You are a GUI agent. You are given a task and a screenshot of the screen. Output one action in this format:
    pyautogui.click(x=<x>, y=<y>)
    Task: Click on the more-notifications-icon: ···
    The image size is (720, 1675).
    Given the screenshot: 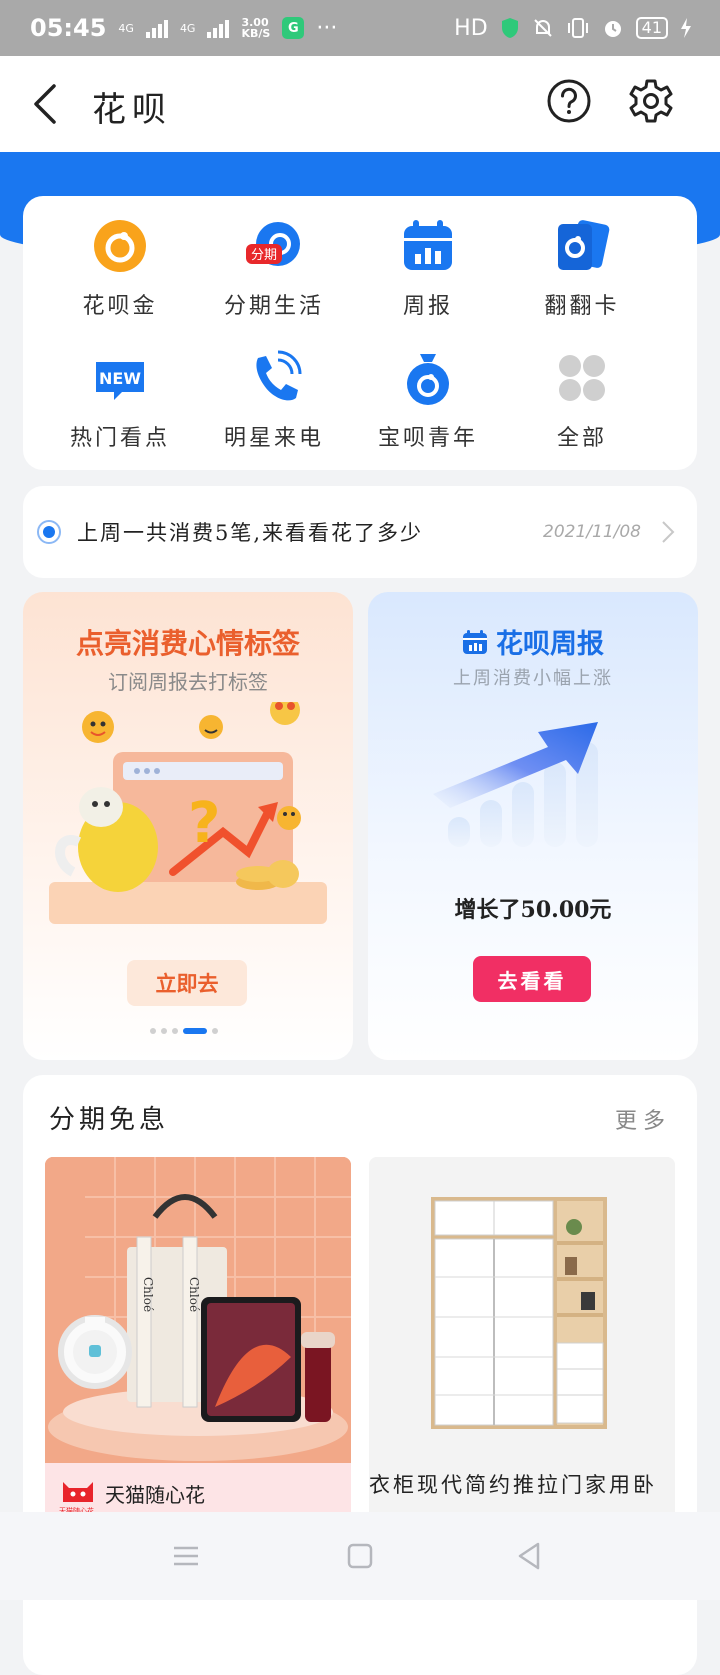 What is the action you would take?
    pyautogui.click(x=327, y=28)
    